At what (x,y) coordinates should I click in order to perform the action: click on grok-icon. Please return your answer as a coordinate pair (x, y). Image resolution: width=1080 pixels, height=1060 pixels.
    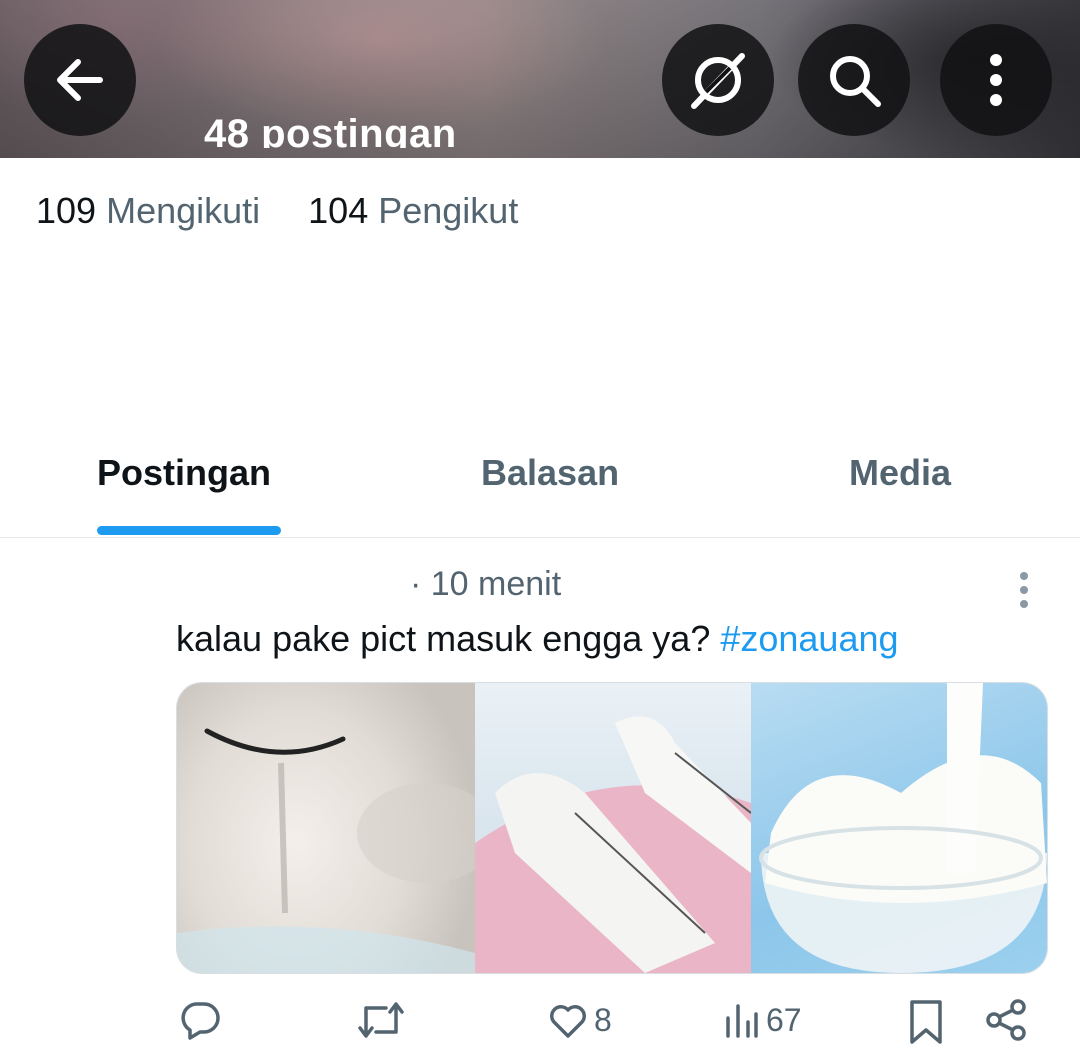
    Looking at the image, I should click on (718, 81).